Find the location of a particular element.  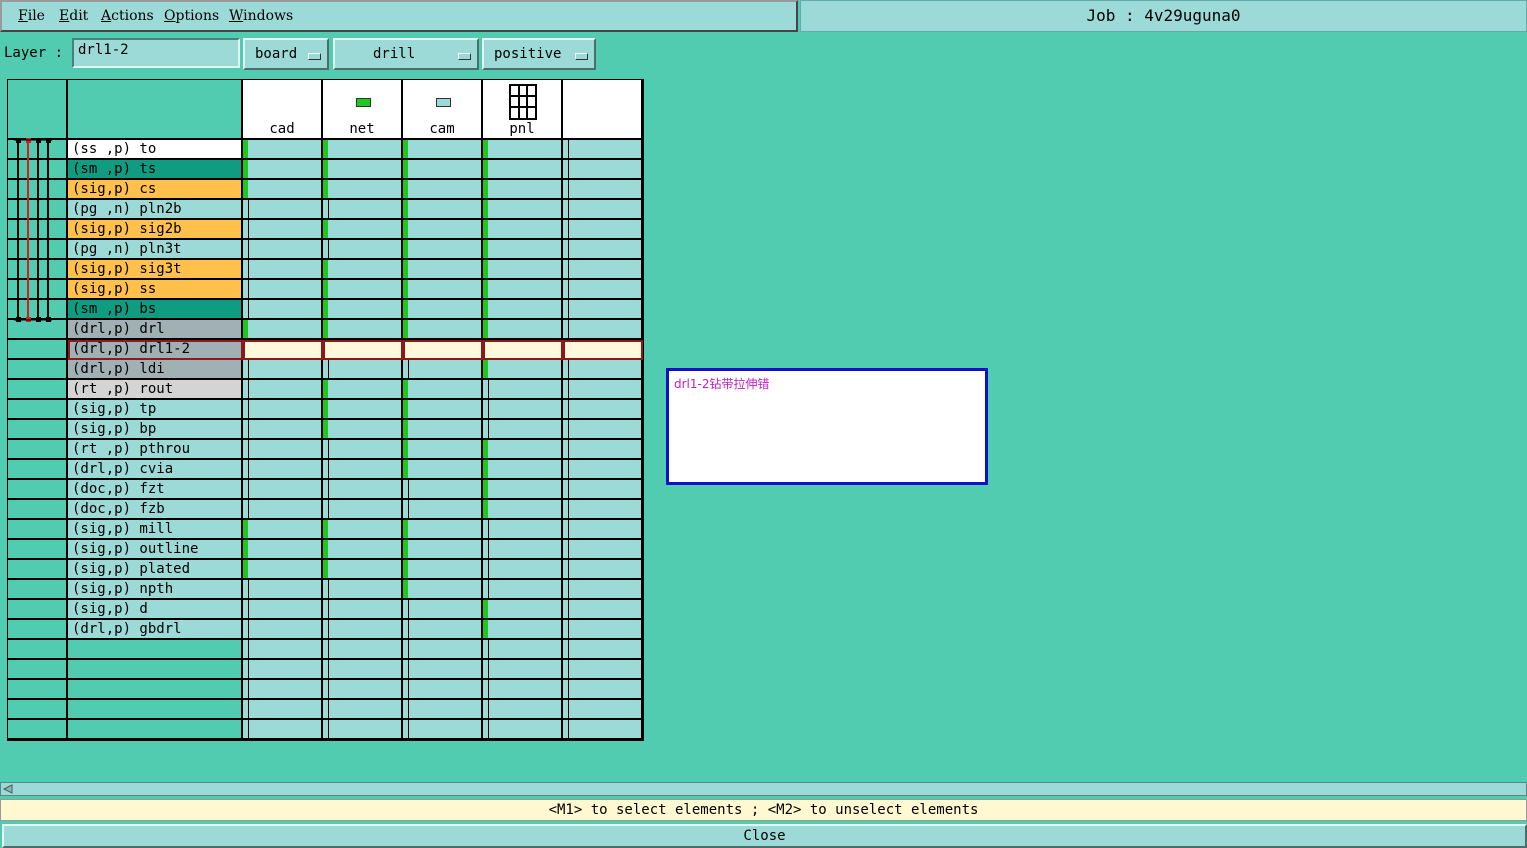

layer-name-cell: (sig,p) ss is located at coordinates (155, 290).